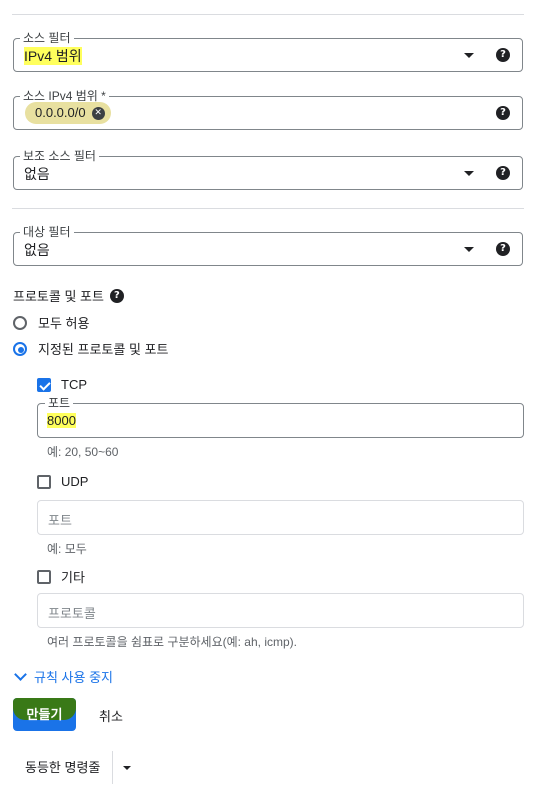 This screenshot has height=797, width=548. I want to click on clear-chip-icon: ✕, so click(98, 113).